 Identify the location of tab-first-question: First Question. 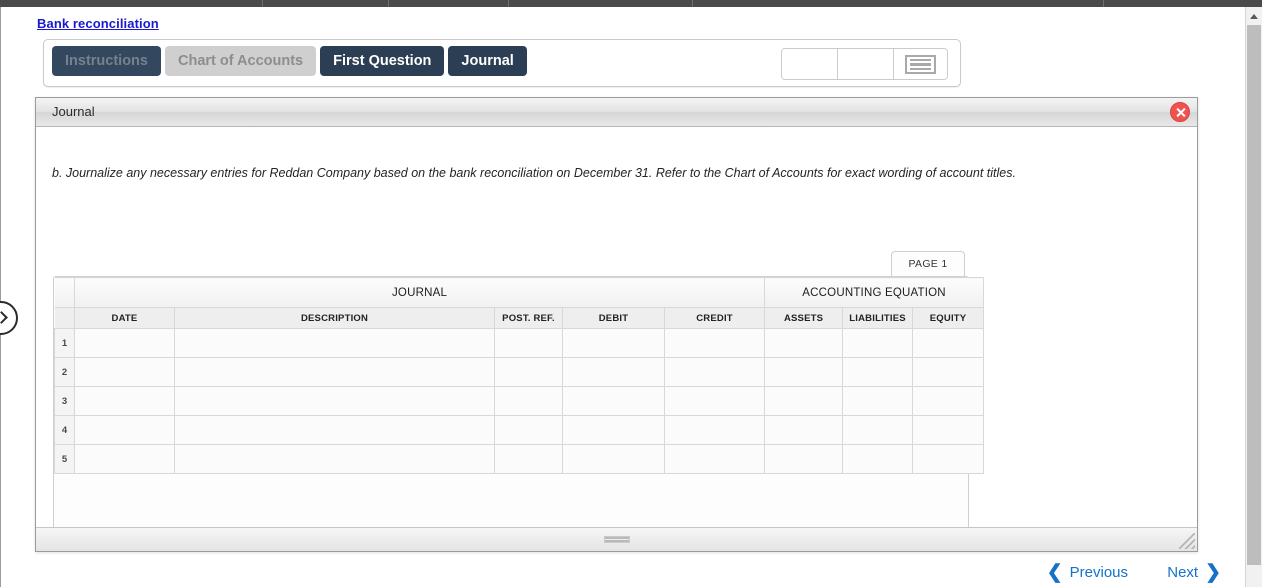
(382, 61).